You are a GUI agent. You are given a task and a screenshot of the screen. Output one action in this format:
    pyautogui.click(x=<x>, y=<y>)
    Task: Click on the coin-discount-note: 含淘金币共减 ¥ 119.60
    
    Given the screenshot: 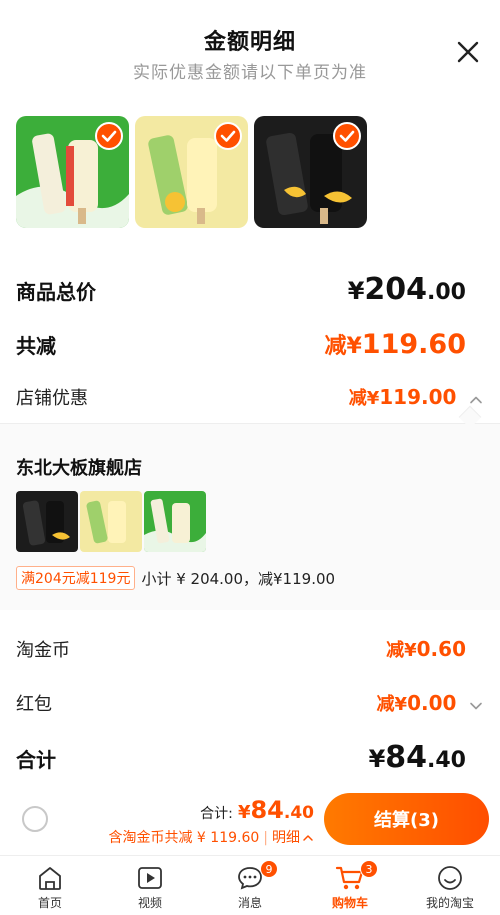 What is the action you would take?
    pyautogui.click(x=184, y=838)
    